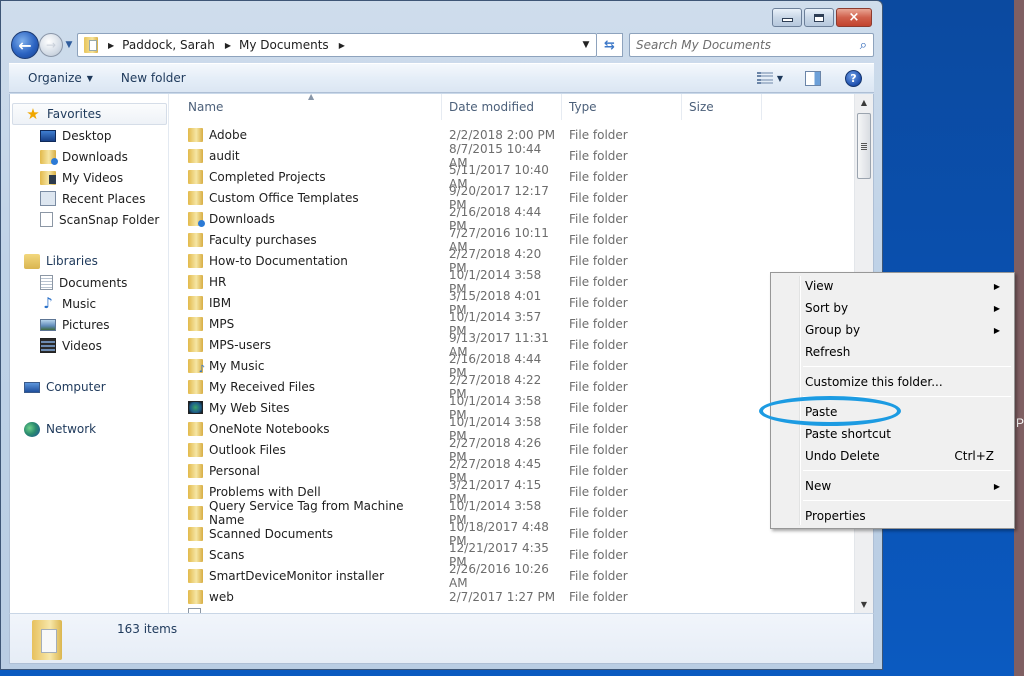 The height and width of the screenshot is (676, 1024). I want to click on file-name-cell: OneNote Notebooks, so click(306, 428).